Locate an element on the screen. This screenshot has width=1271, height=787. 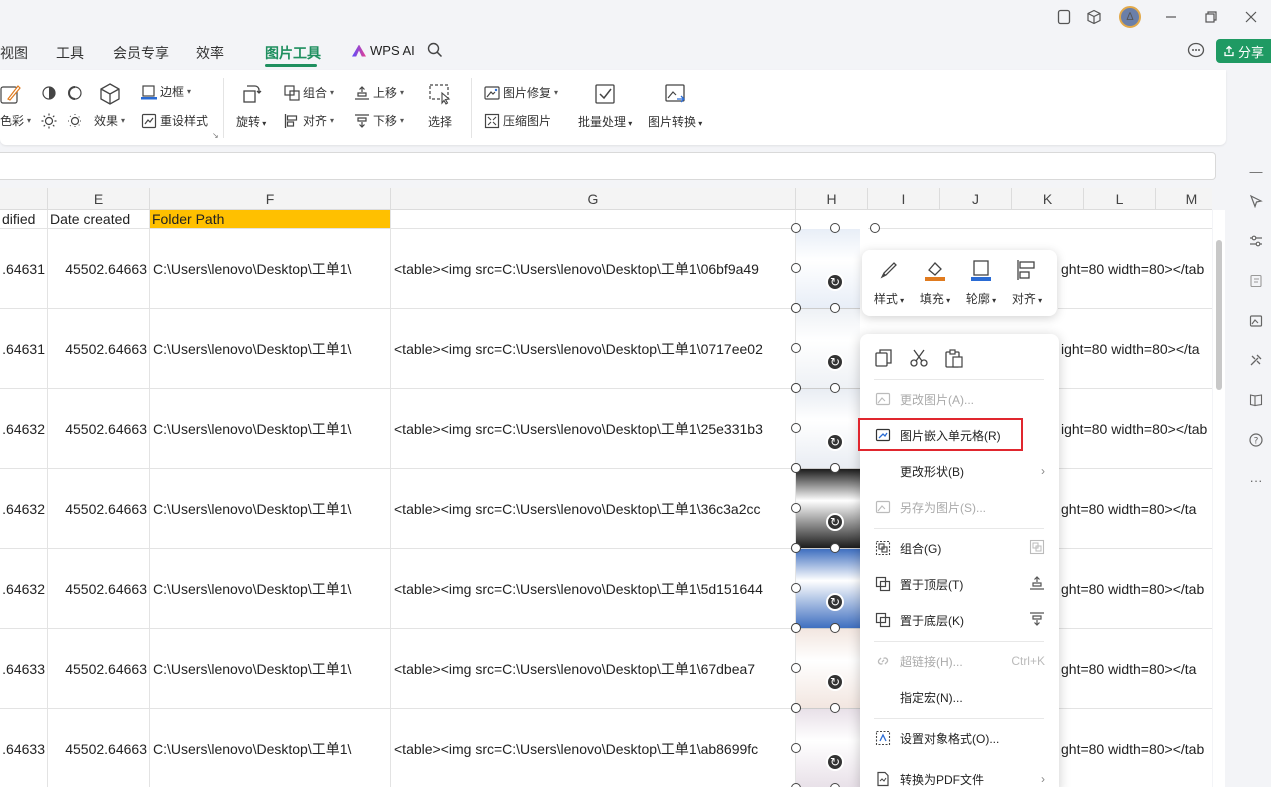
column-header-d is located at coordinates (24, 199).